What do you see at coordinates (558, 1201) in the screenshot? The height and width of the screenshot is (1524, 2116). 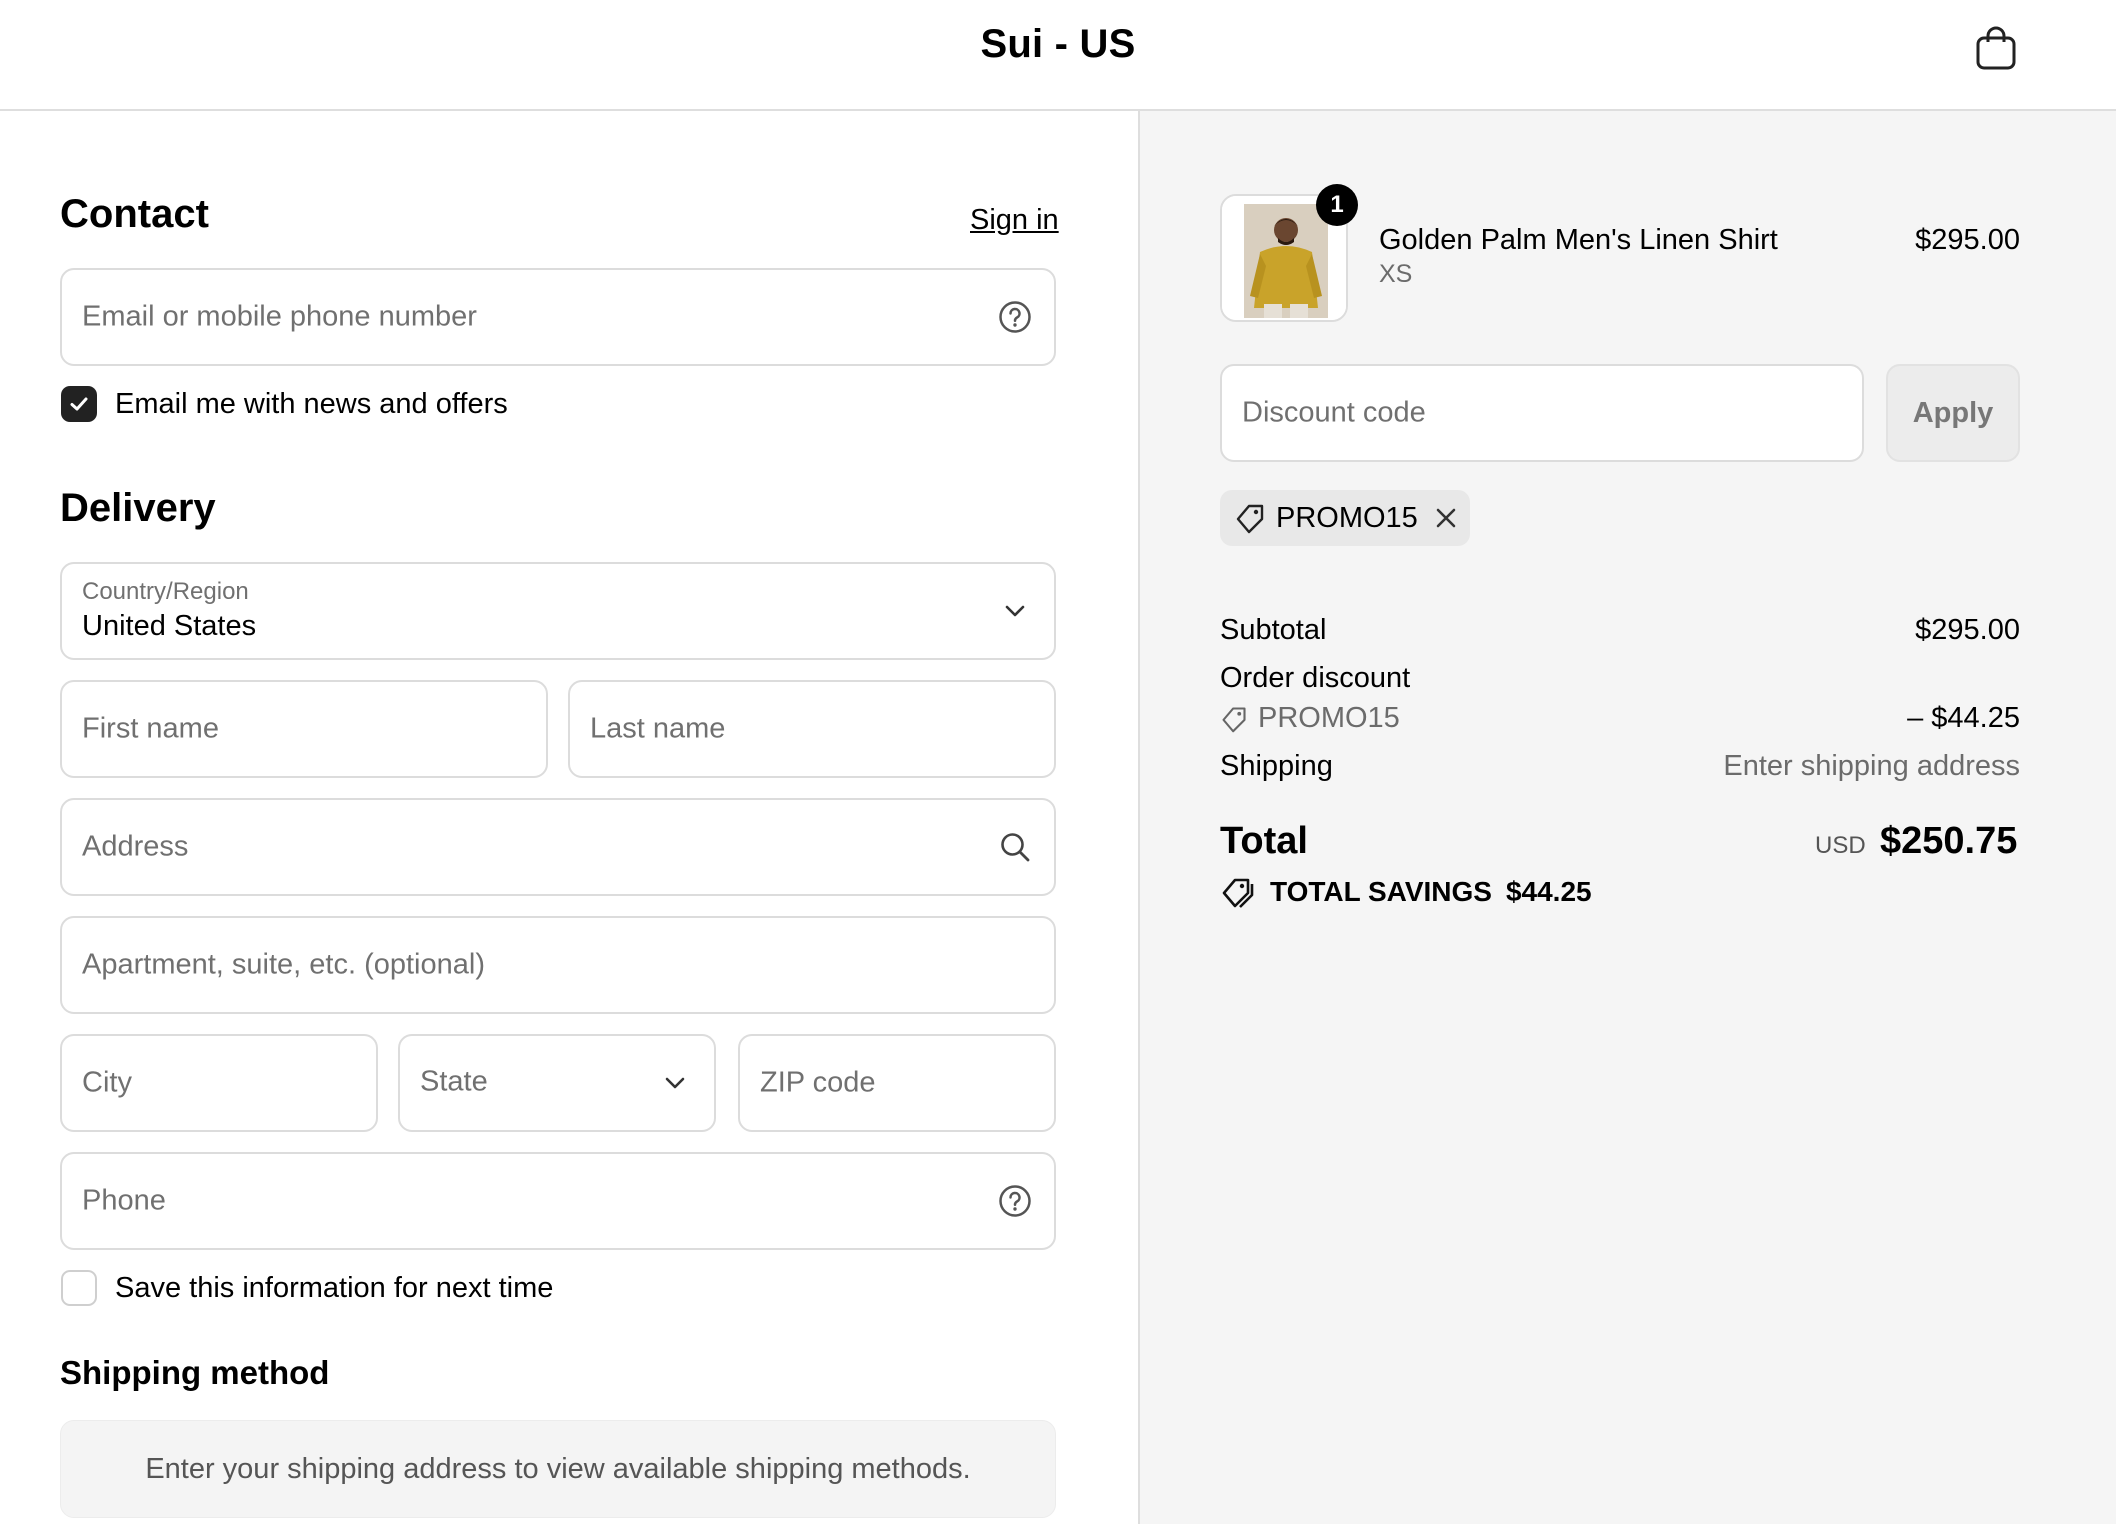 I see `phone-field: Phone` at bounding box center [558, 1201].